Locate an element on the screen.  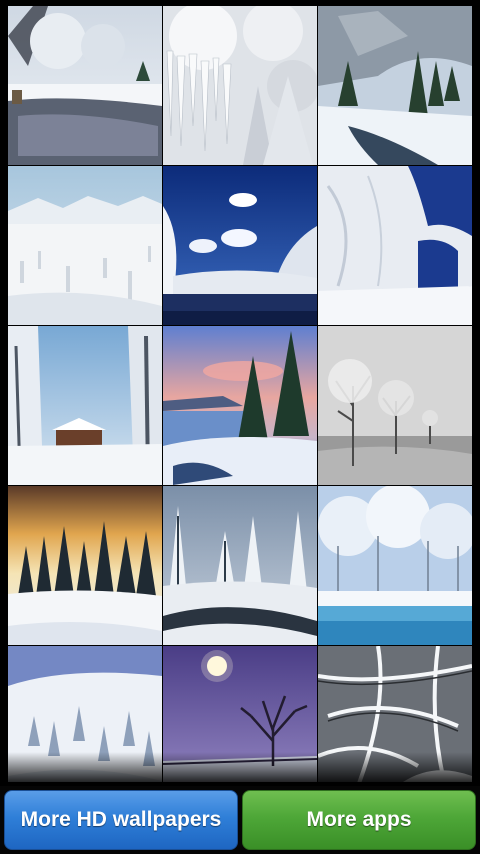
snowy-creek-thumbnail is located at coordinates (240, 565).